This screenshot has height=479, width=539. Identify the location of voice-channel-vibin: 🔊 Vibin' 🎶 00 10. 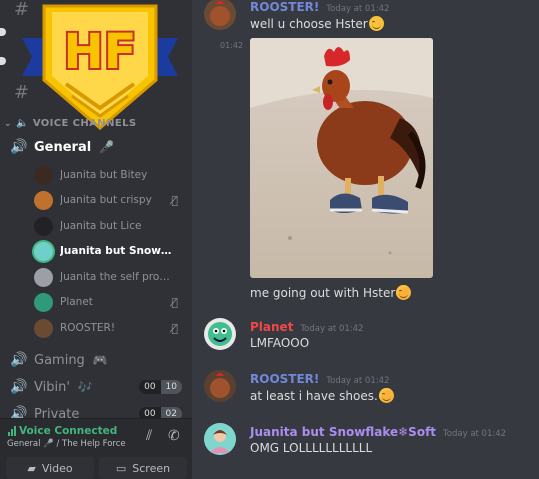
(96, 387).